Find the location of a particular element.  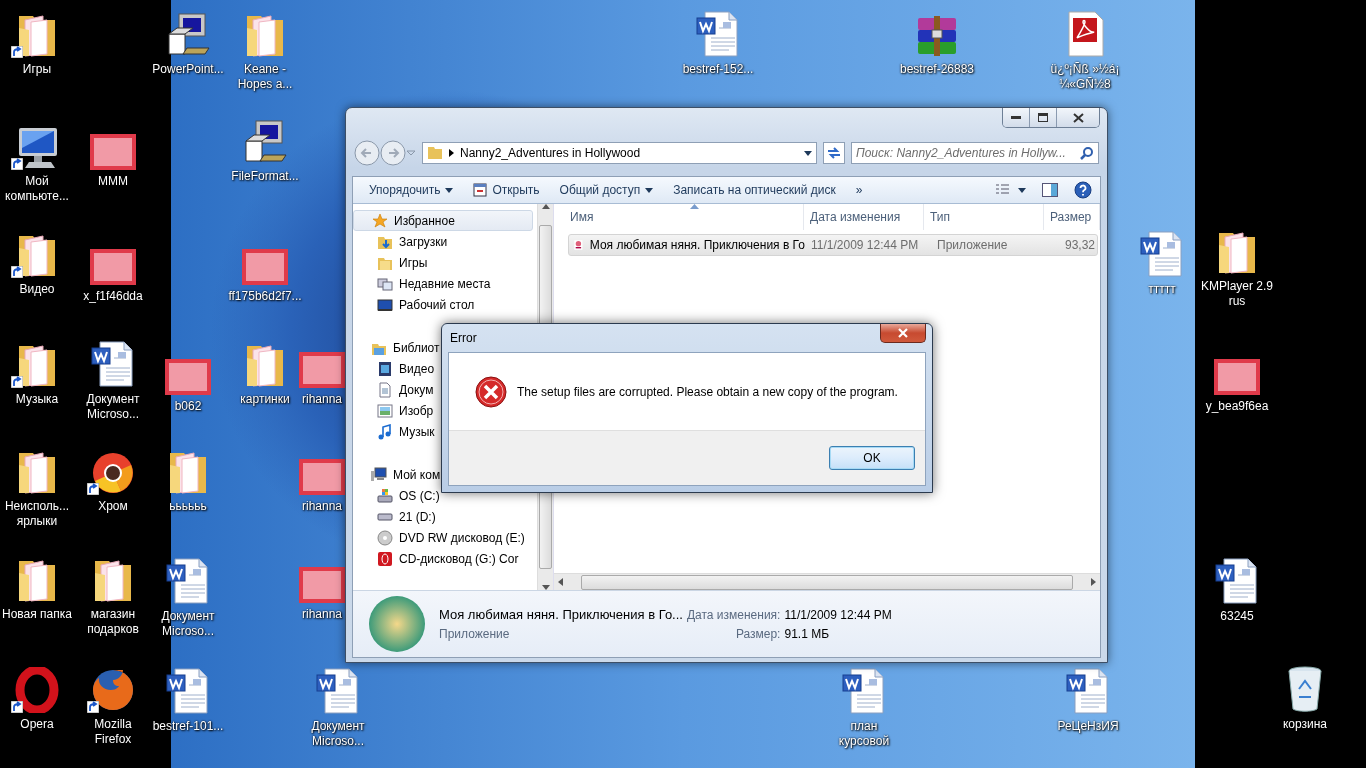

navigation-item: Рабочий стол is located at coordinates (414, 304).